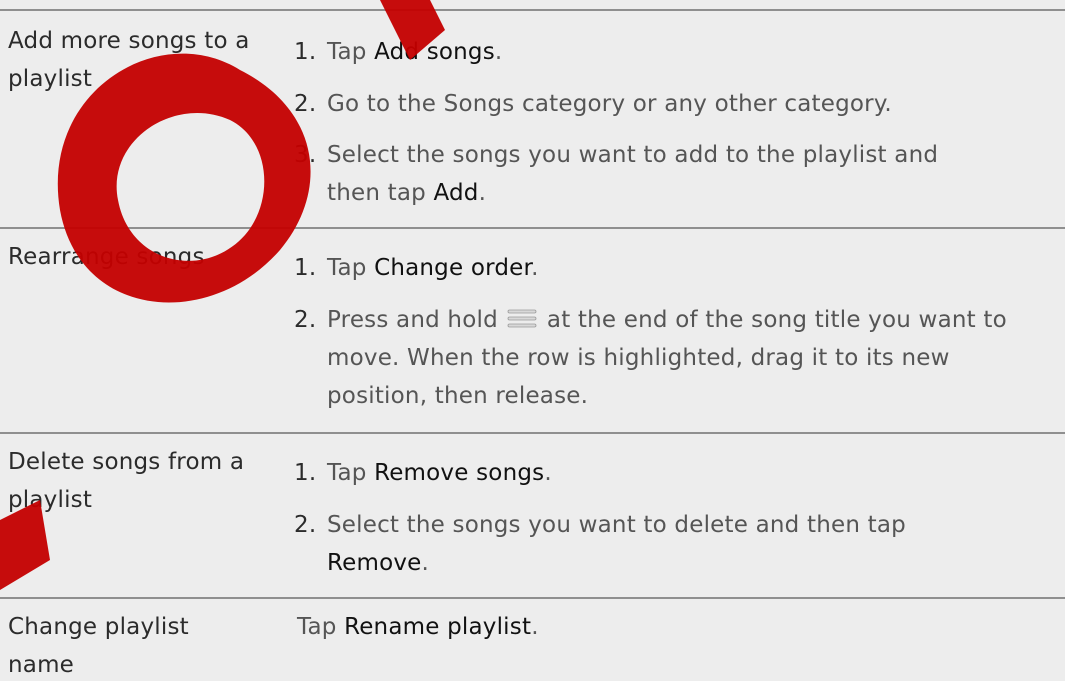  What do you see at coordinates (456, 193) in the screenshot?
I see `action-label: Add` at bounding box center [456, 193].